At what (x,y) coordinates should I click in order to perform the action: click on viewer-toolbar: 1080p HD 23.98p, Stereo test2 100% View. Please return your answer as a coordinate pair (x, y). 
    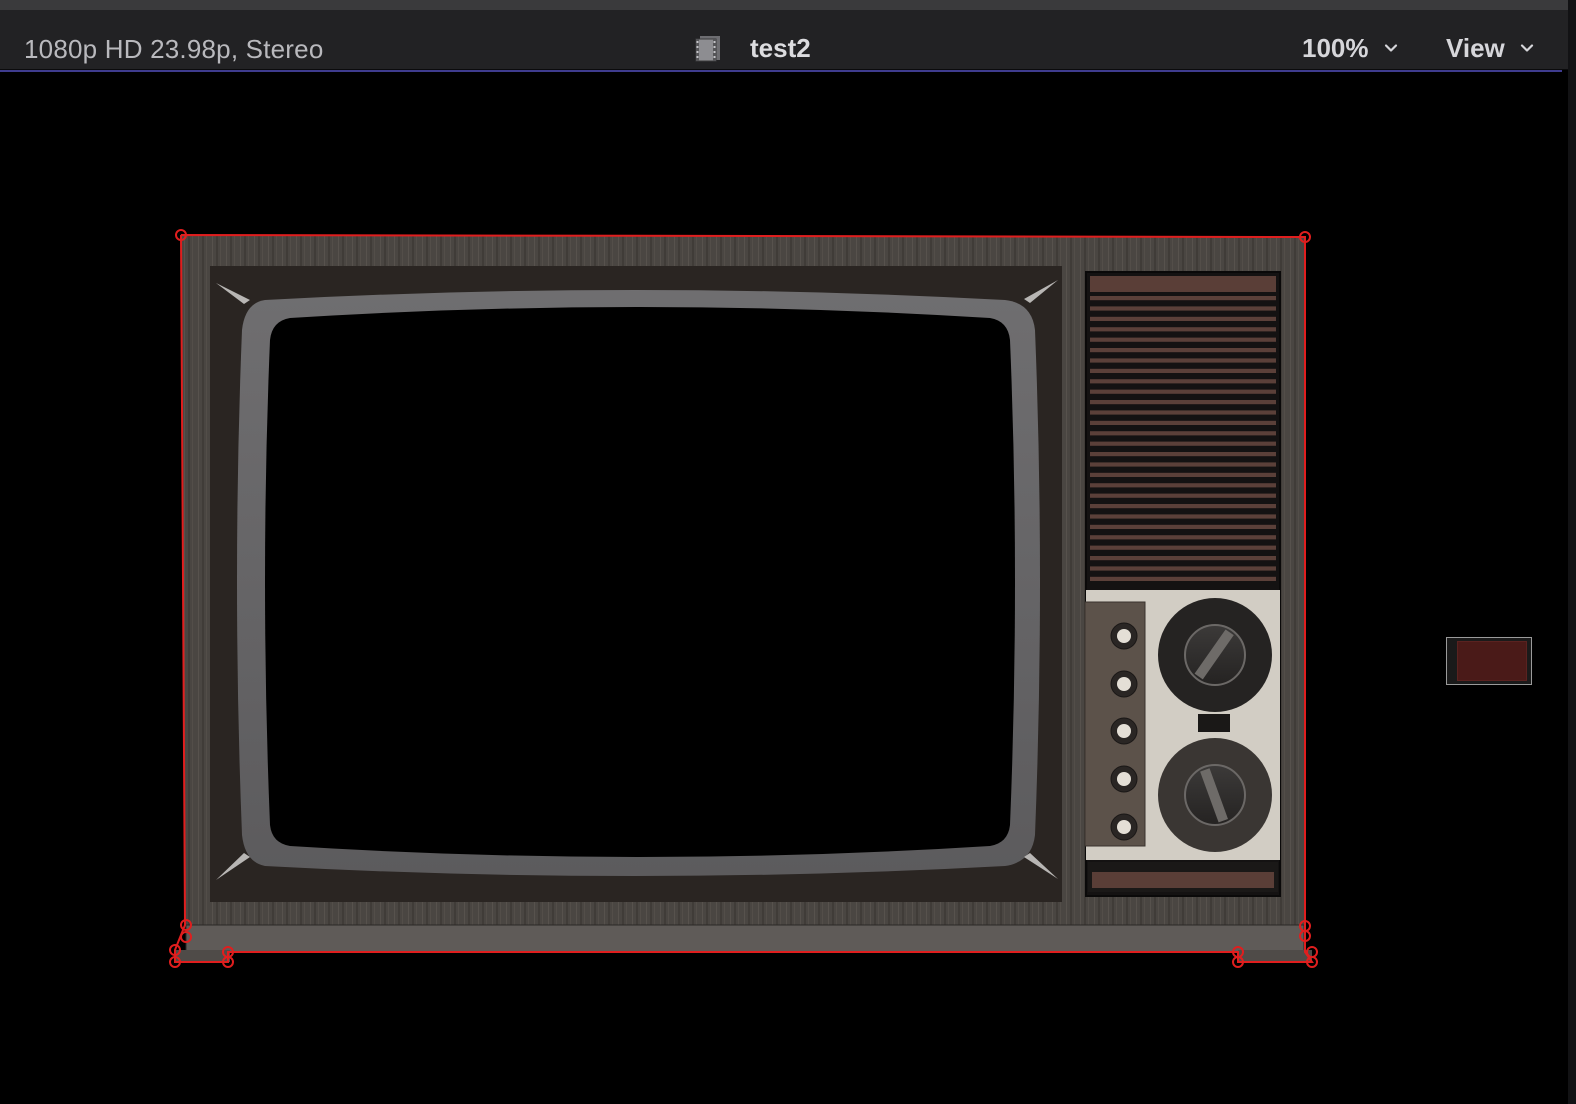
    Looking at the image, I should click on (784, 40).